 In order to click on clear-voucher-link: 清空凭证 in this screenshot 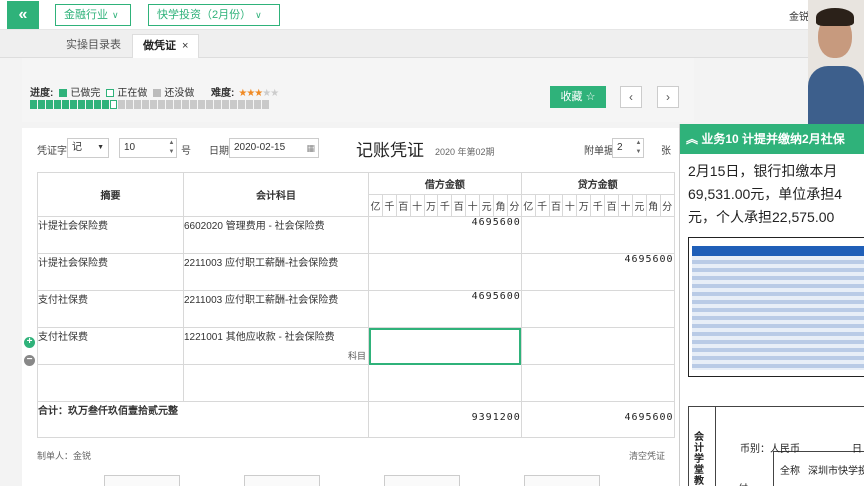, I will do `click(647, 455)`.